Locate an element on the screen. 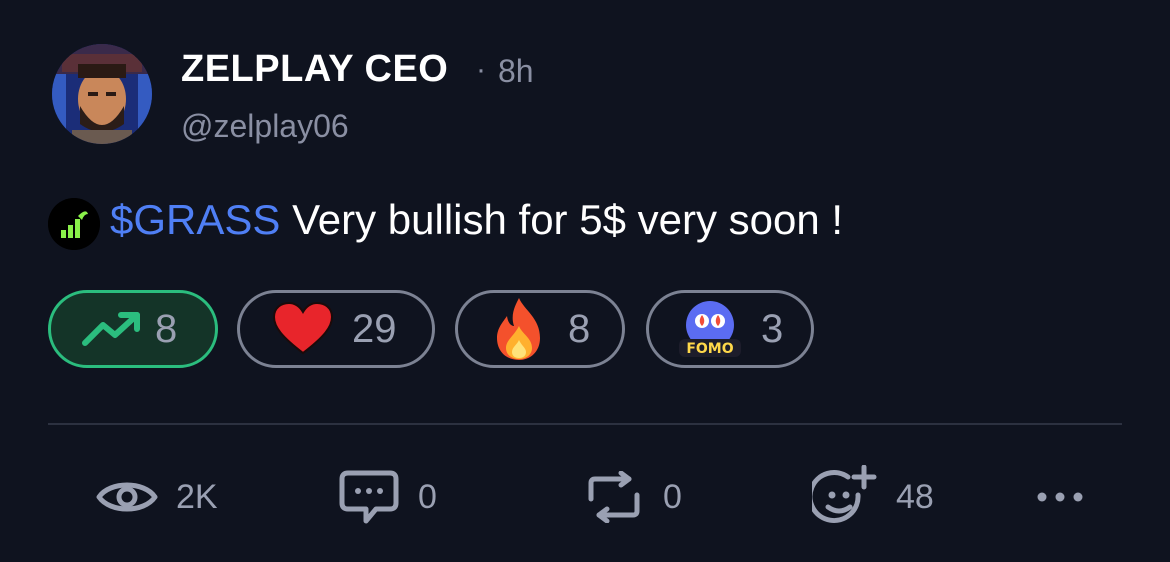 Image resolution: width=1170 pixels, height=562 pixels. fomo-icon: FOMO is located at coordinates (710, 329).